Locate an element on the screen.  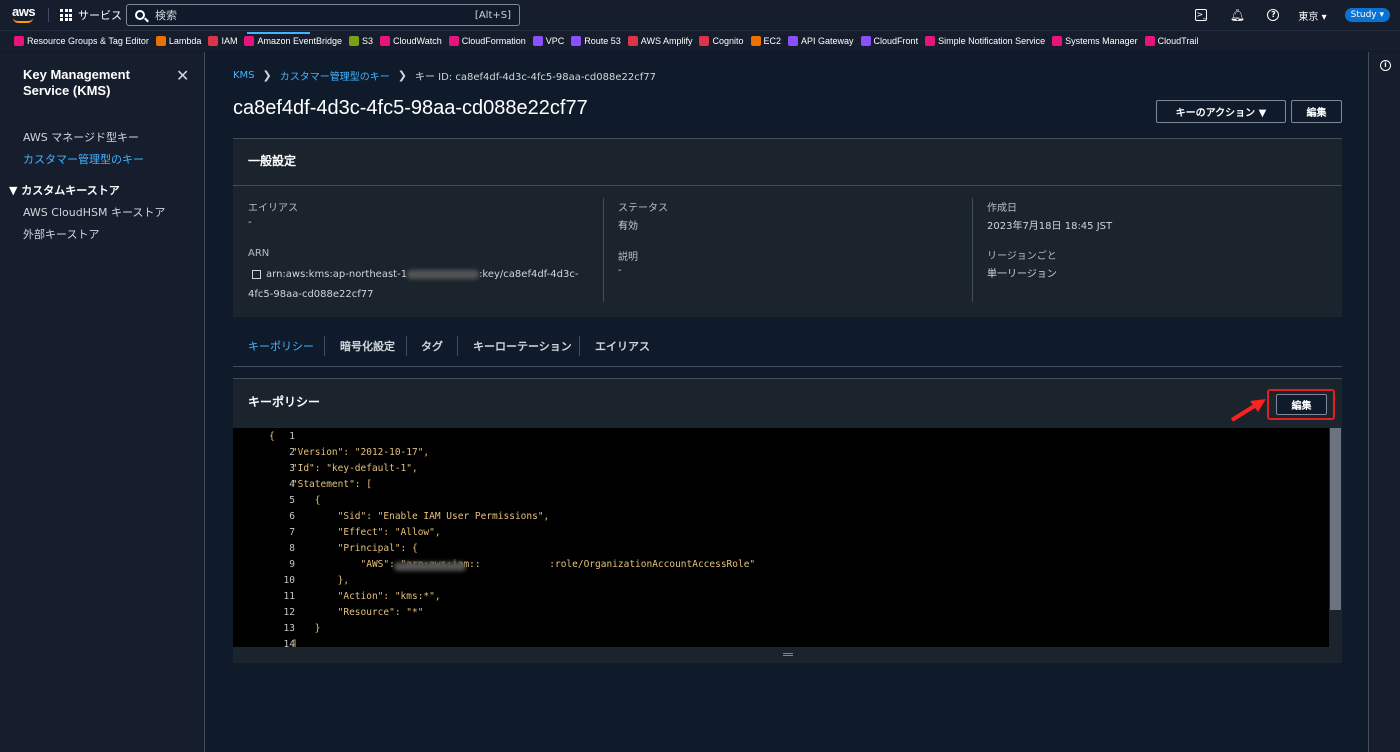
sidebar-item-customer-managed-keys: カスタマー管理型のキー is located at coordinates (83, 159).